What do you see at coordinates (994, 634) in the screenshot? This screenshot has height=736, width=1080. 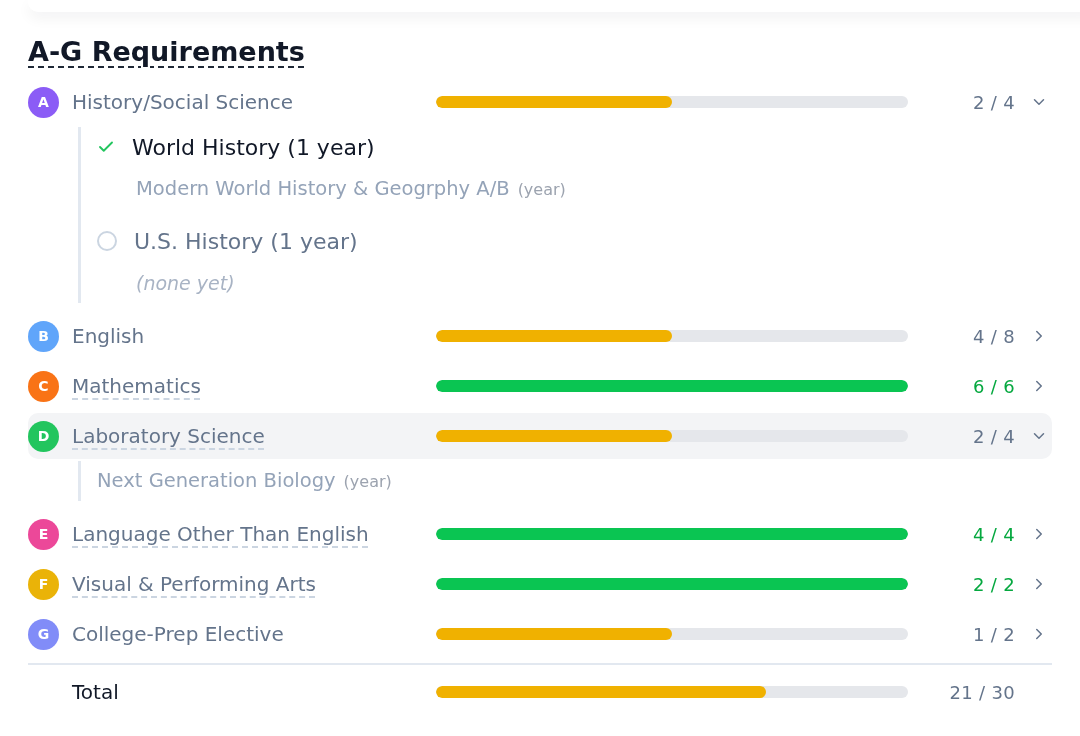 I see `progress-count: 1 / 2` at bounding box center [994, 634].